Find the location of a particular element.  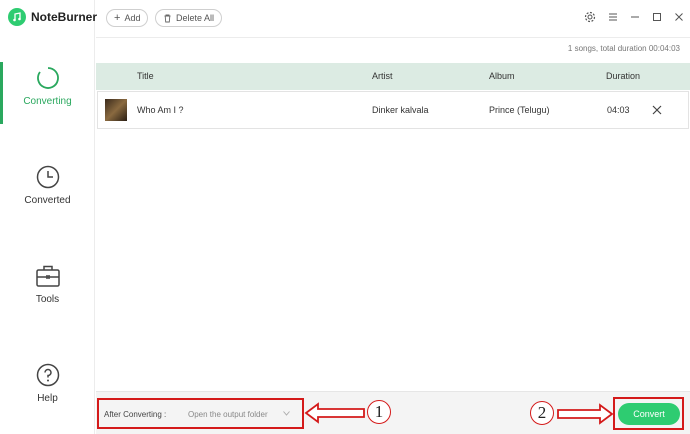

trash-icon is located at coordinates (167, 18).